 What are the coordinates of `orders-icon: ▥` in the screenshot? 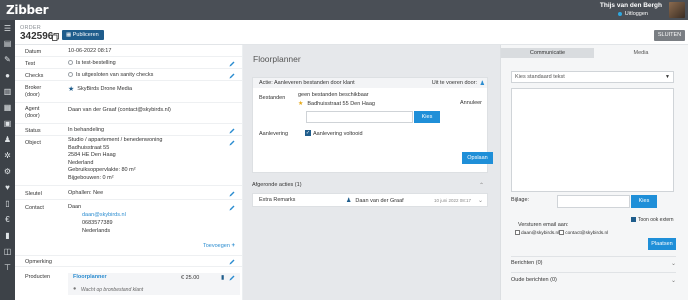 It's located at (7, 91).